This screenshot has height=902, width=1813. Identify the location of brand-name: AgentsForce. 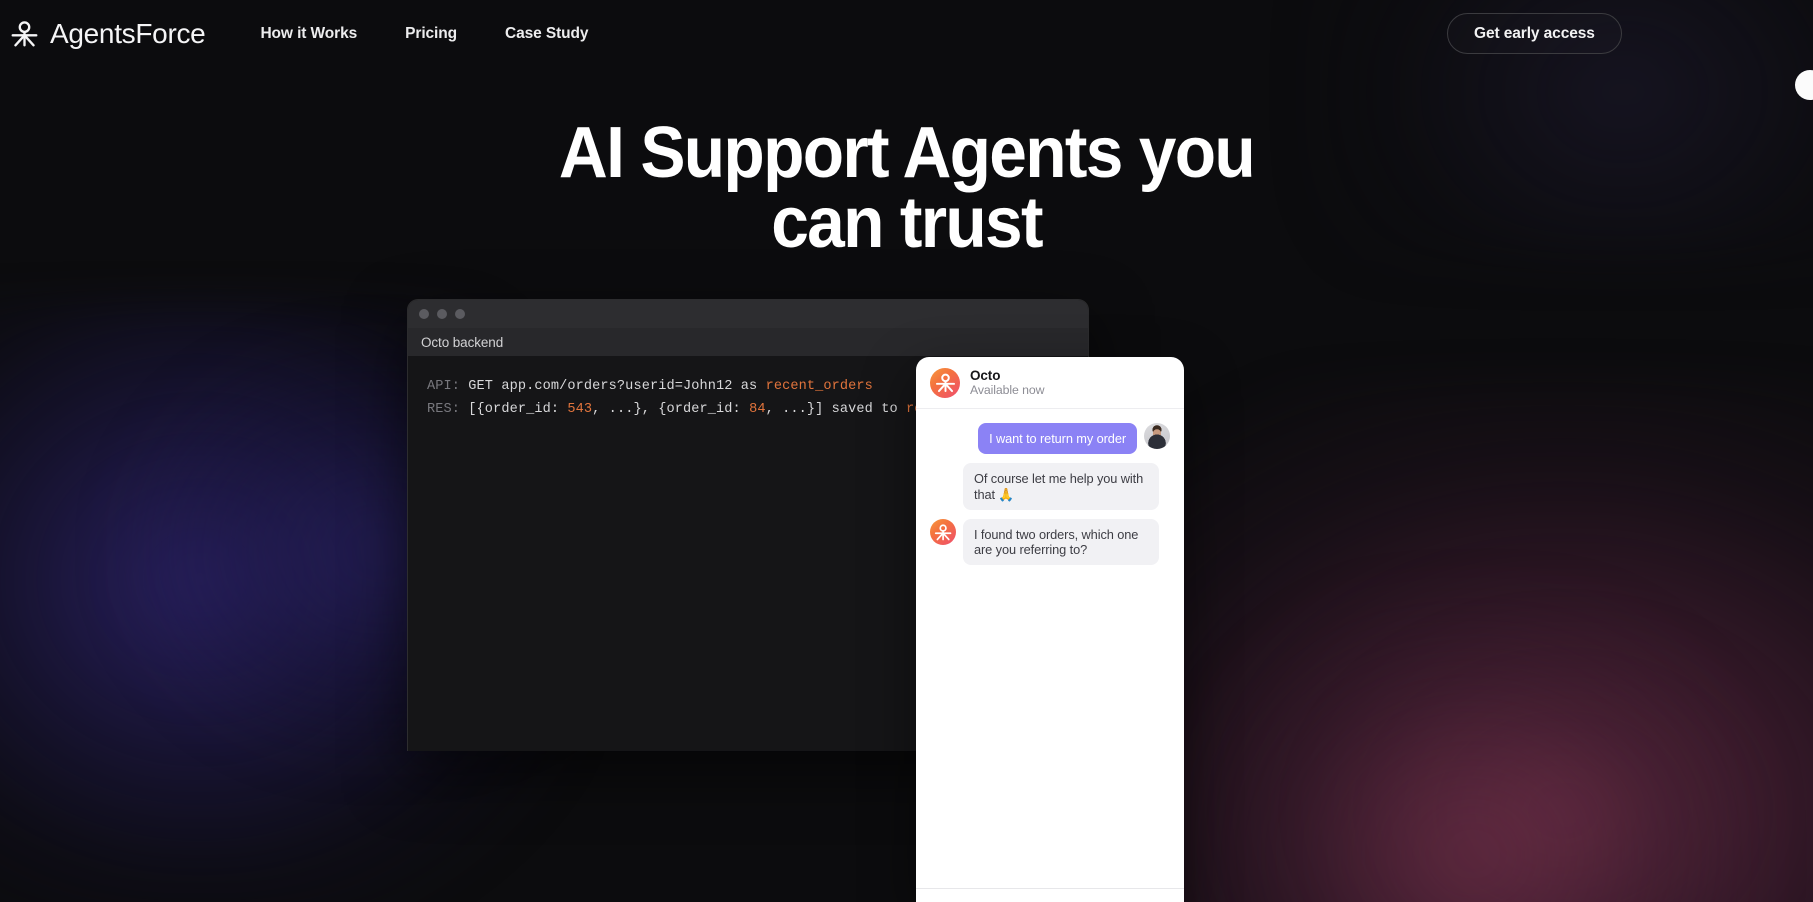
(128, 33).